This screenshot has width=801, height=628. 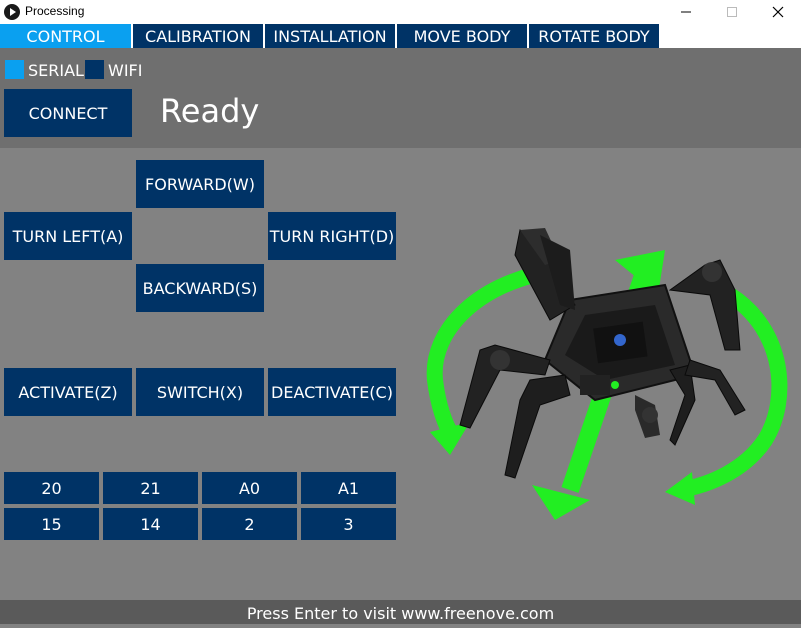 What do you see at coordinates (56, 70) in the screenshot?
I see `serial-label: SERIAL` at bounding box center [56, 70].